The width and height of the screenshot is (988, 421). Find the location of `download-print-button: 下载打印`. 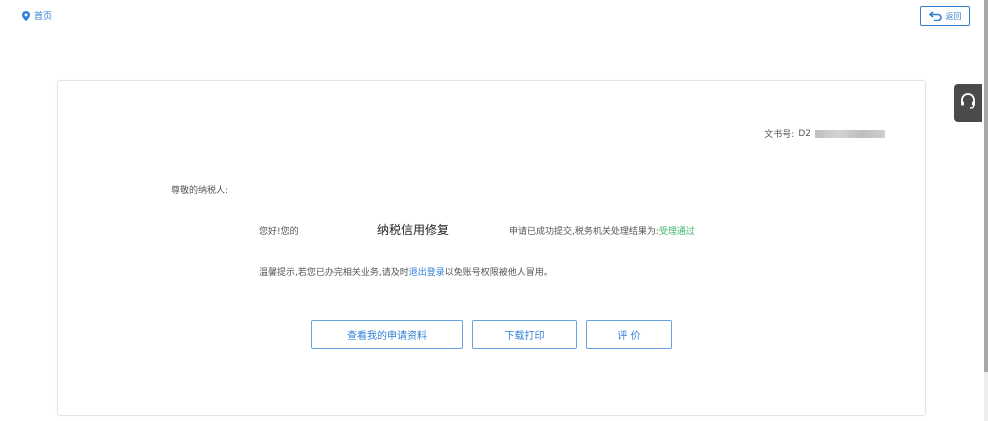

download-print-button: 下载打印 is located at coordinates (524, 334).